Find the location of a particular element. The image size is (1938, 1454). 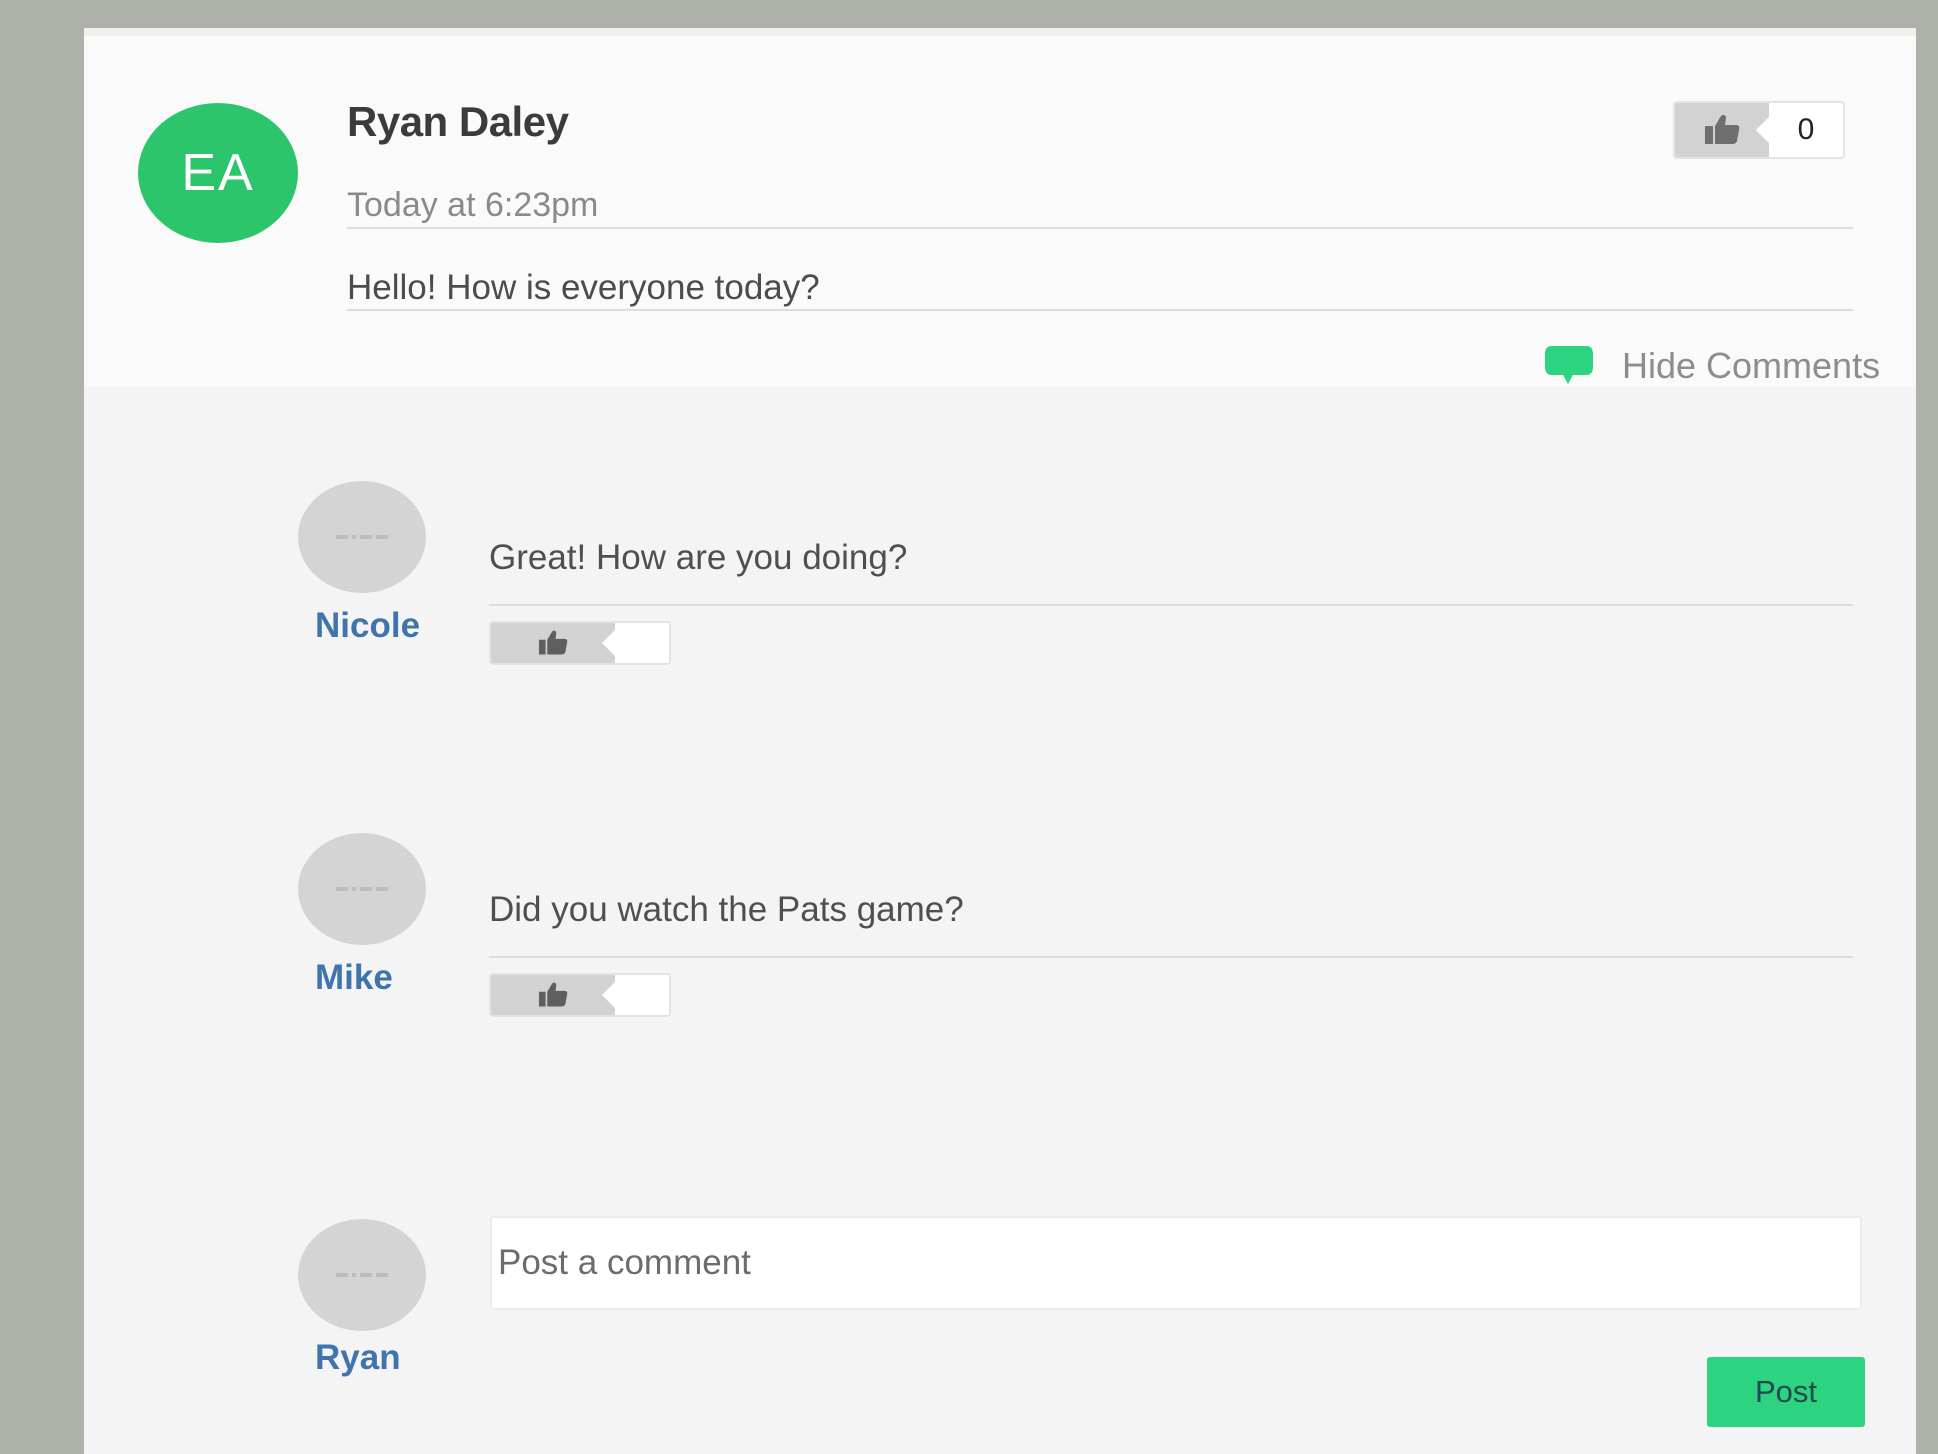

composer-author-name: Ryan is located at coordinates (358, 1358).